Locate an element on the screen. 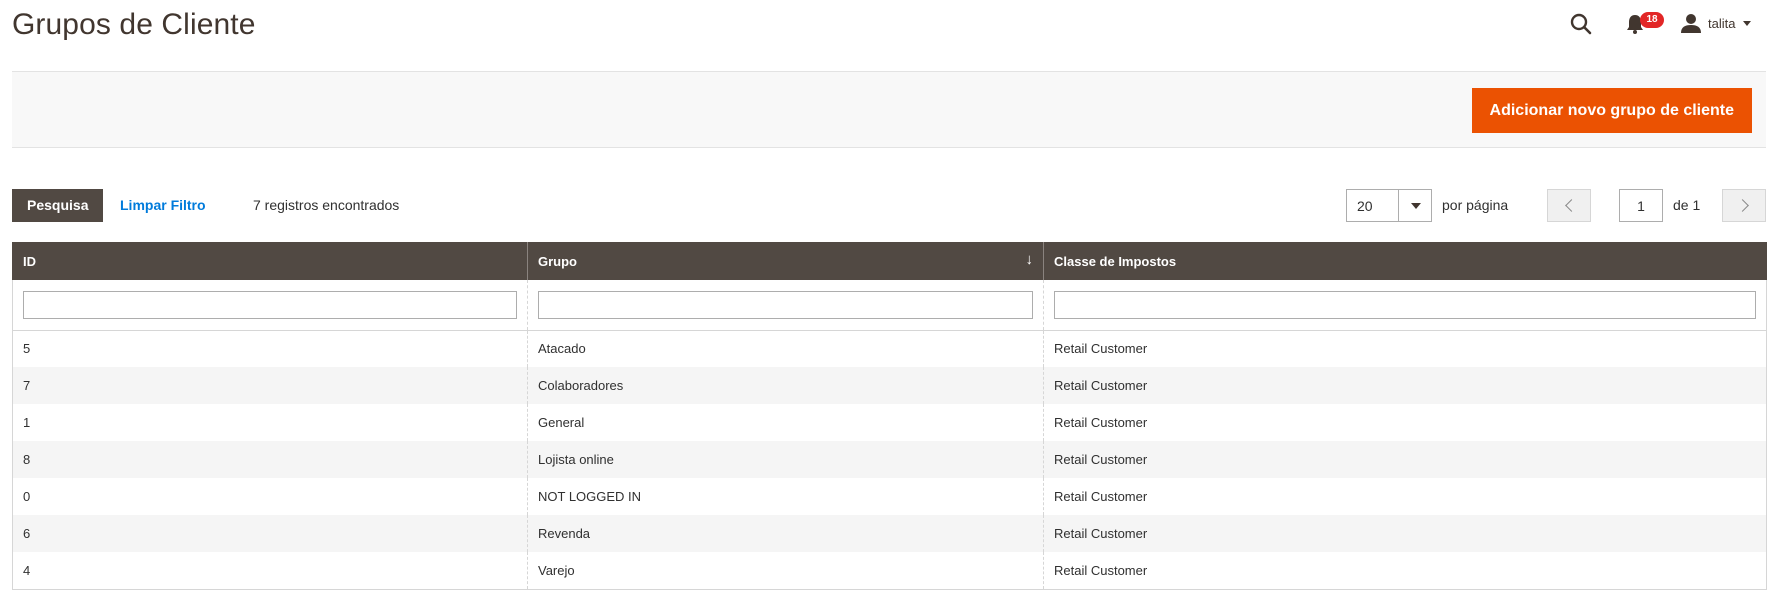 The height and width of the screenshot is (601, 1777). cell-id: 1 is located at coordinates (270, 422).